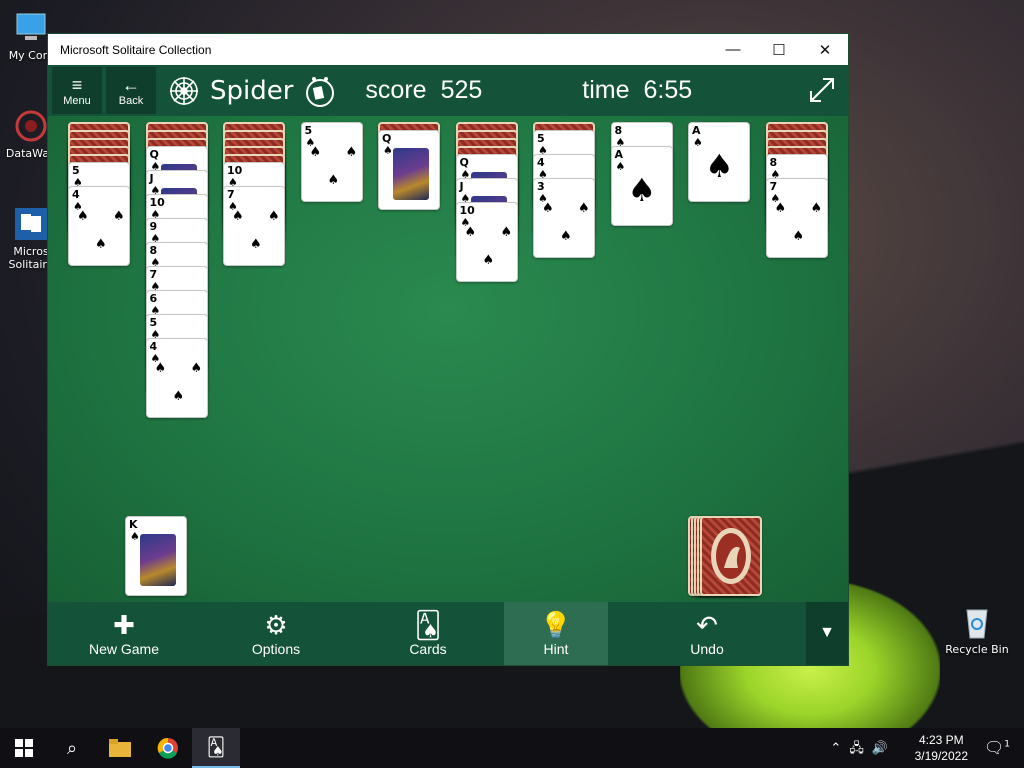  Describe the element at coordinates (825, 49) in the screenshot. I see `close-button: ✕` at that location.